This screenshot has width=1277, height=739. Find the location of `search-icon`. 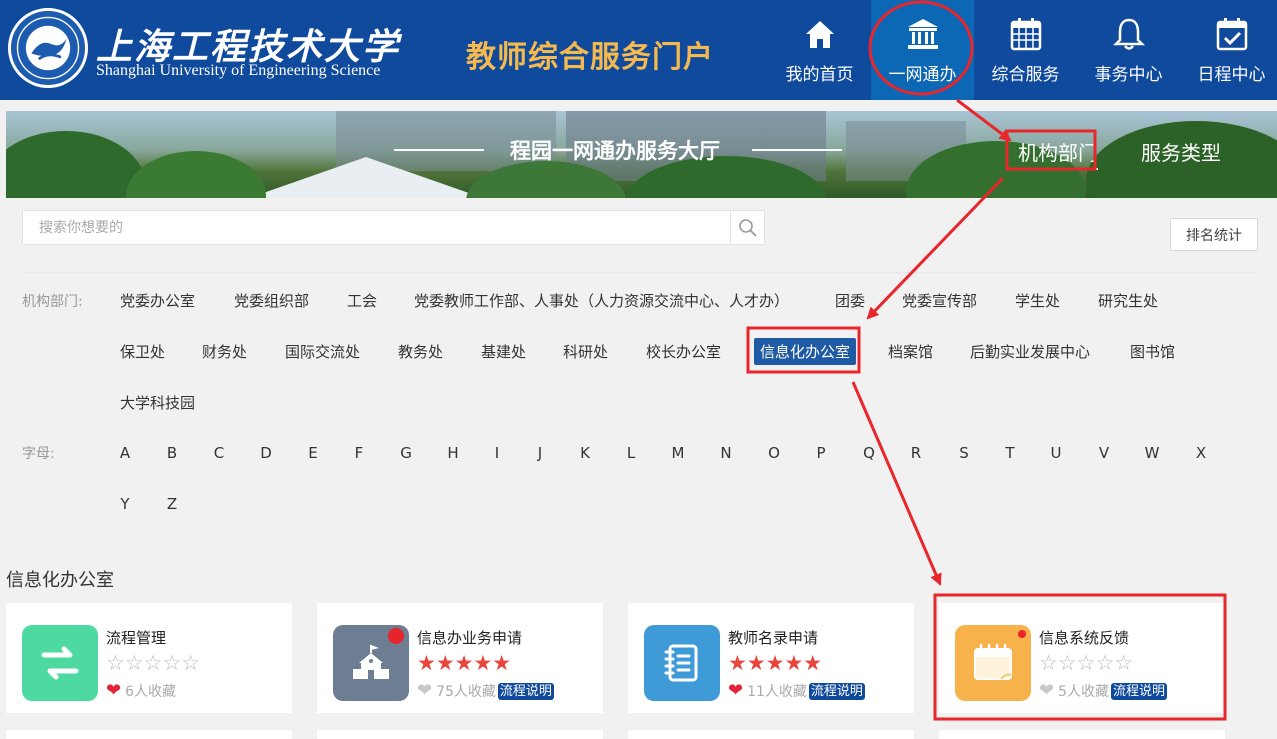

search-icon is located at coordinates (747, 227).